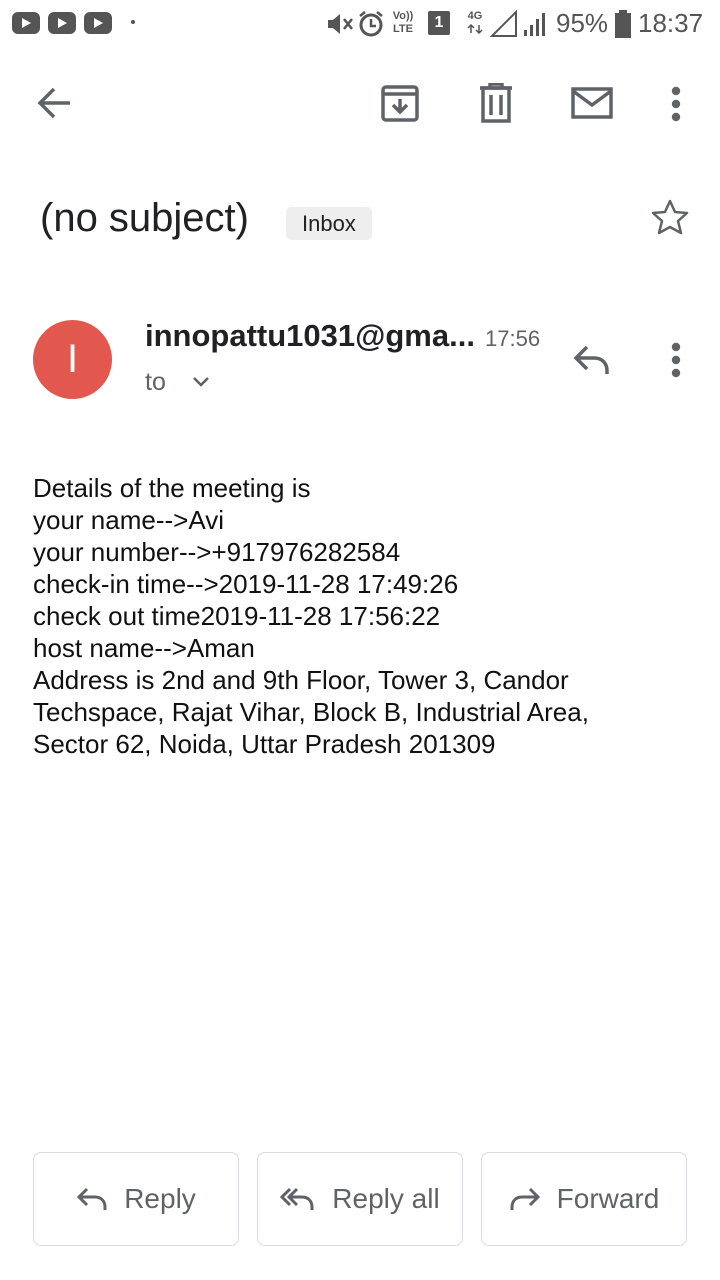  What do you see at coordinates (144, 648) in the screenshot?
I see `body-line: host name-->Aman` at bounding box center [144, 648].